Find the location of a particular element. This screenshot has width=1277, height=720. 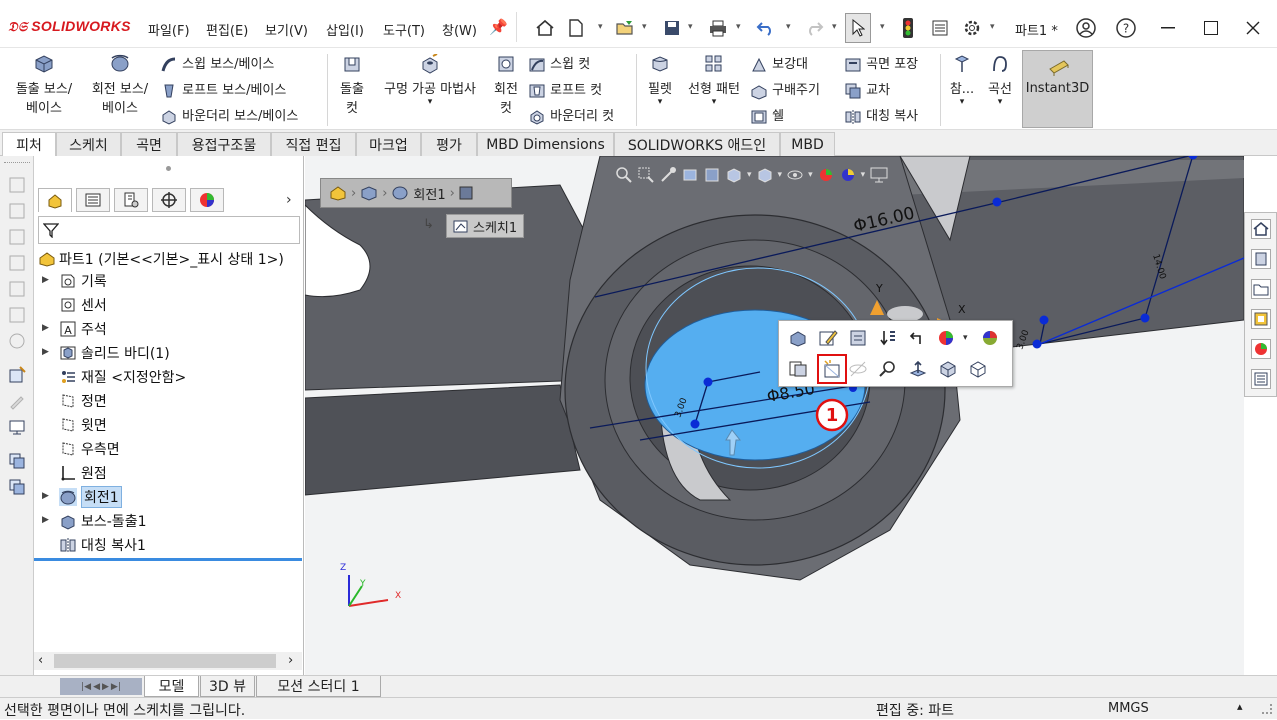

appearance-icon is located at coordinates (946, 338).